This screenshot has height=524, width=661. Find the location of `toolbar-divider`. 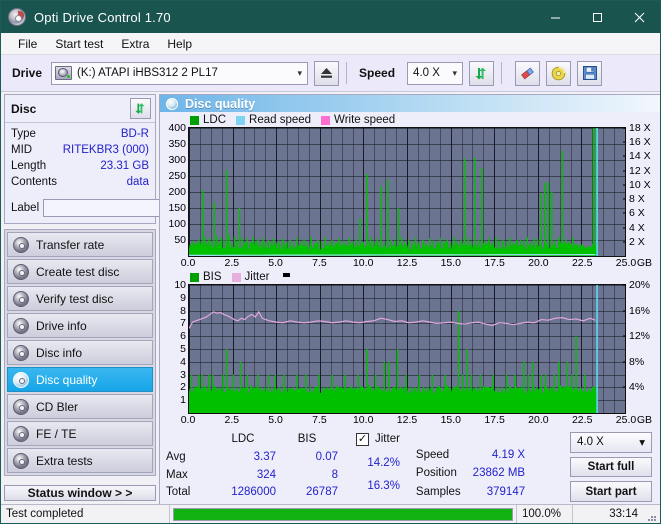

toolbar-divider is located at coordinates (502, 73).